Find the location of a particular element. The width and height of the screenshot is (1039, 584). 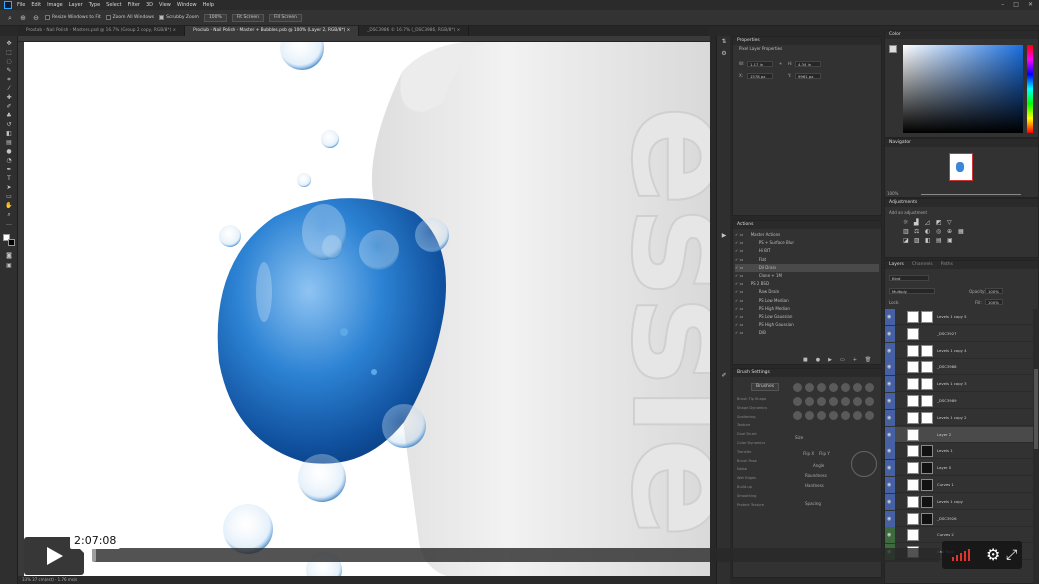

action-item: ✓ ▭ PS Low Gaussian is located at coordinates (807, 317).